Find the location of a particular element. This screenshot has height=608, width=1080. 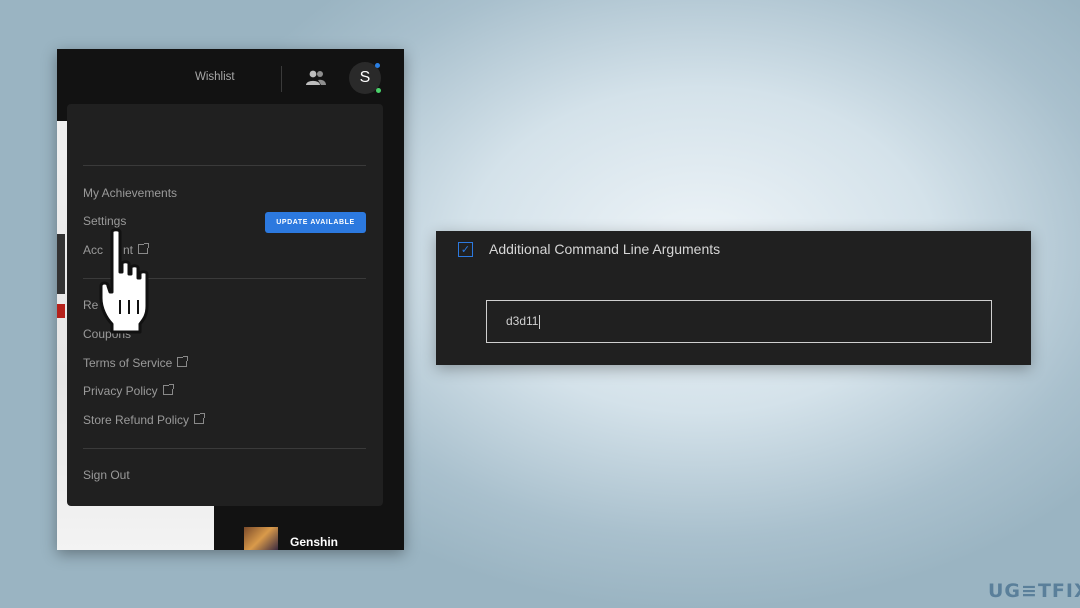

online-status-dot is located at coordinates (378, 90).